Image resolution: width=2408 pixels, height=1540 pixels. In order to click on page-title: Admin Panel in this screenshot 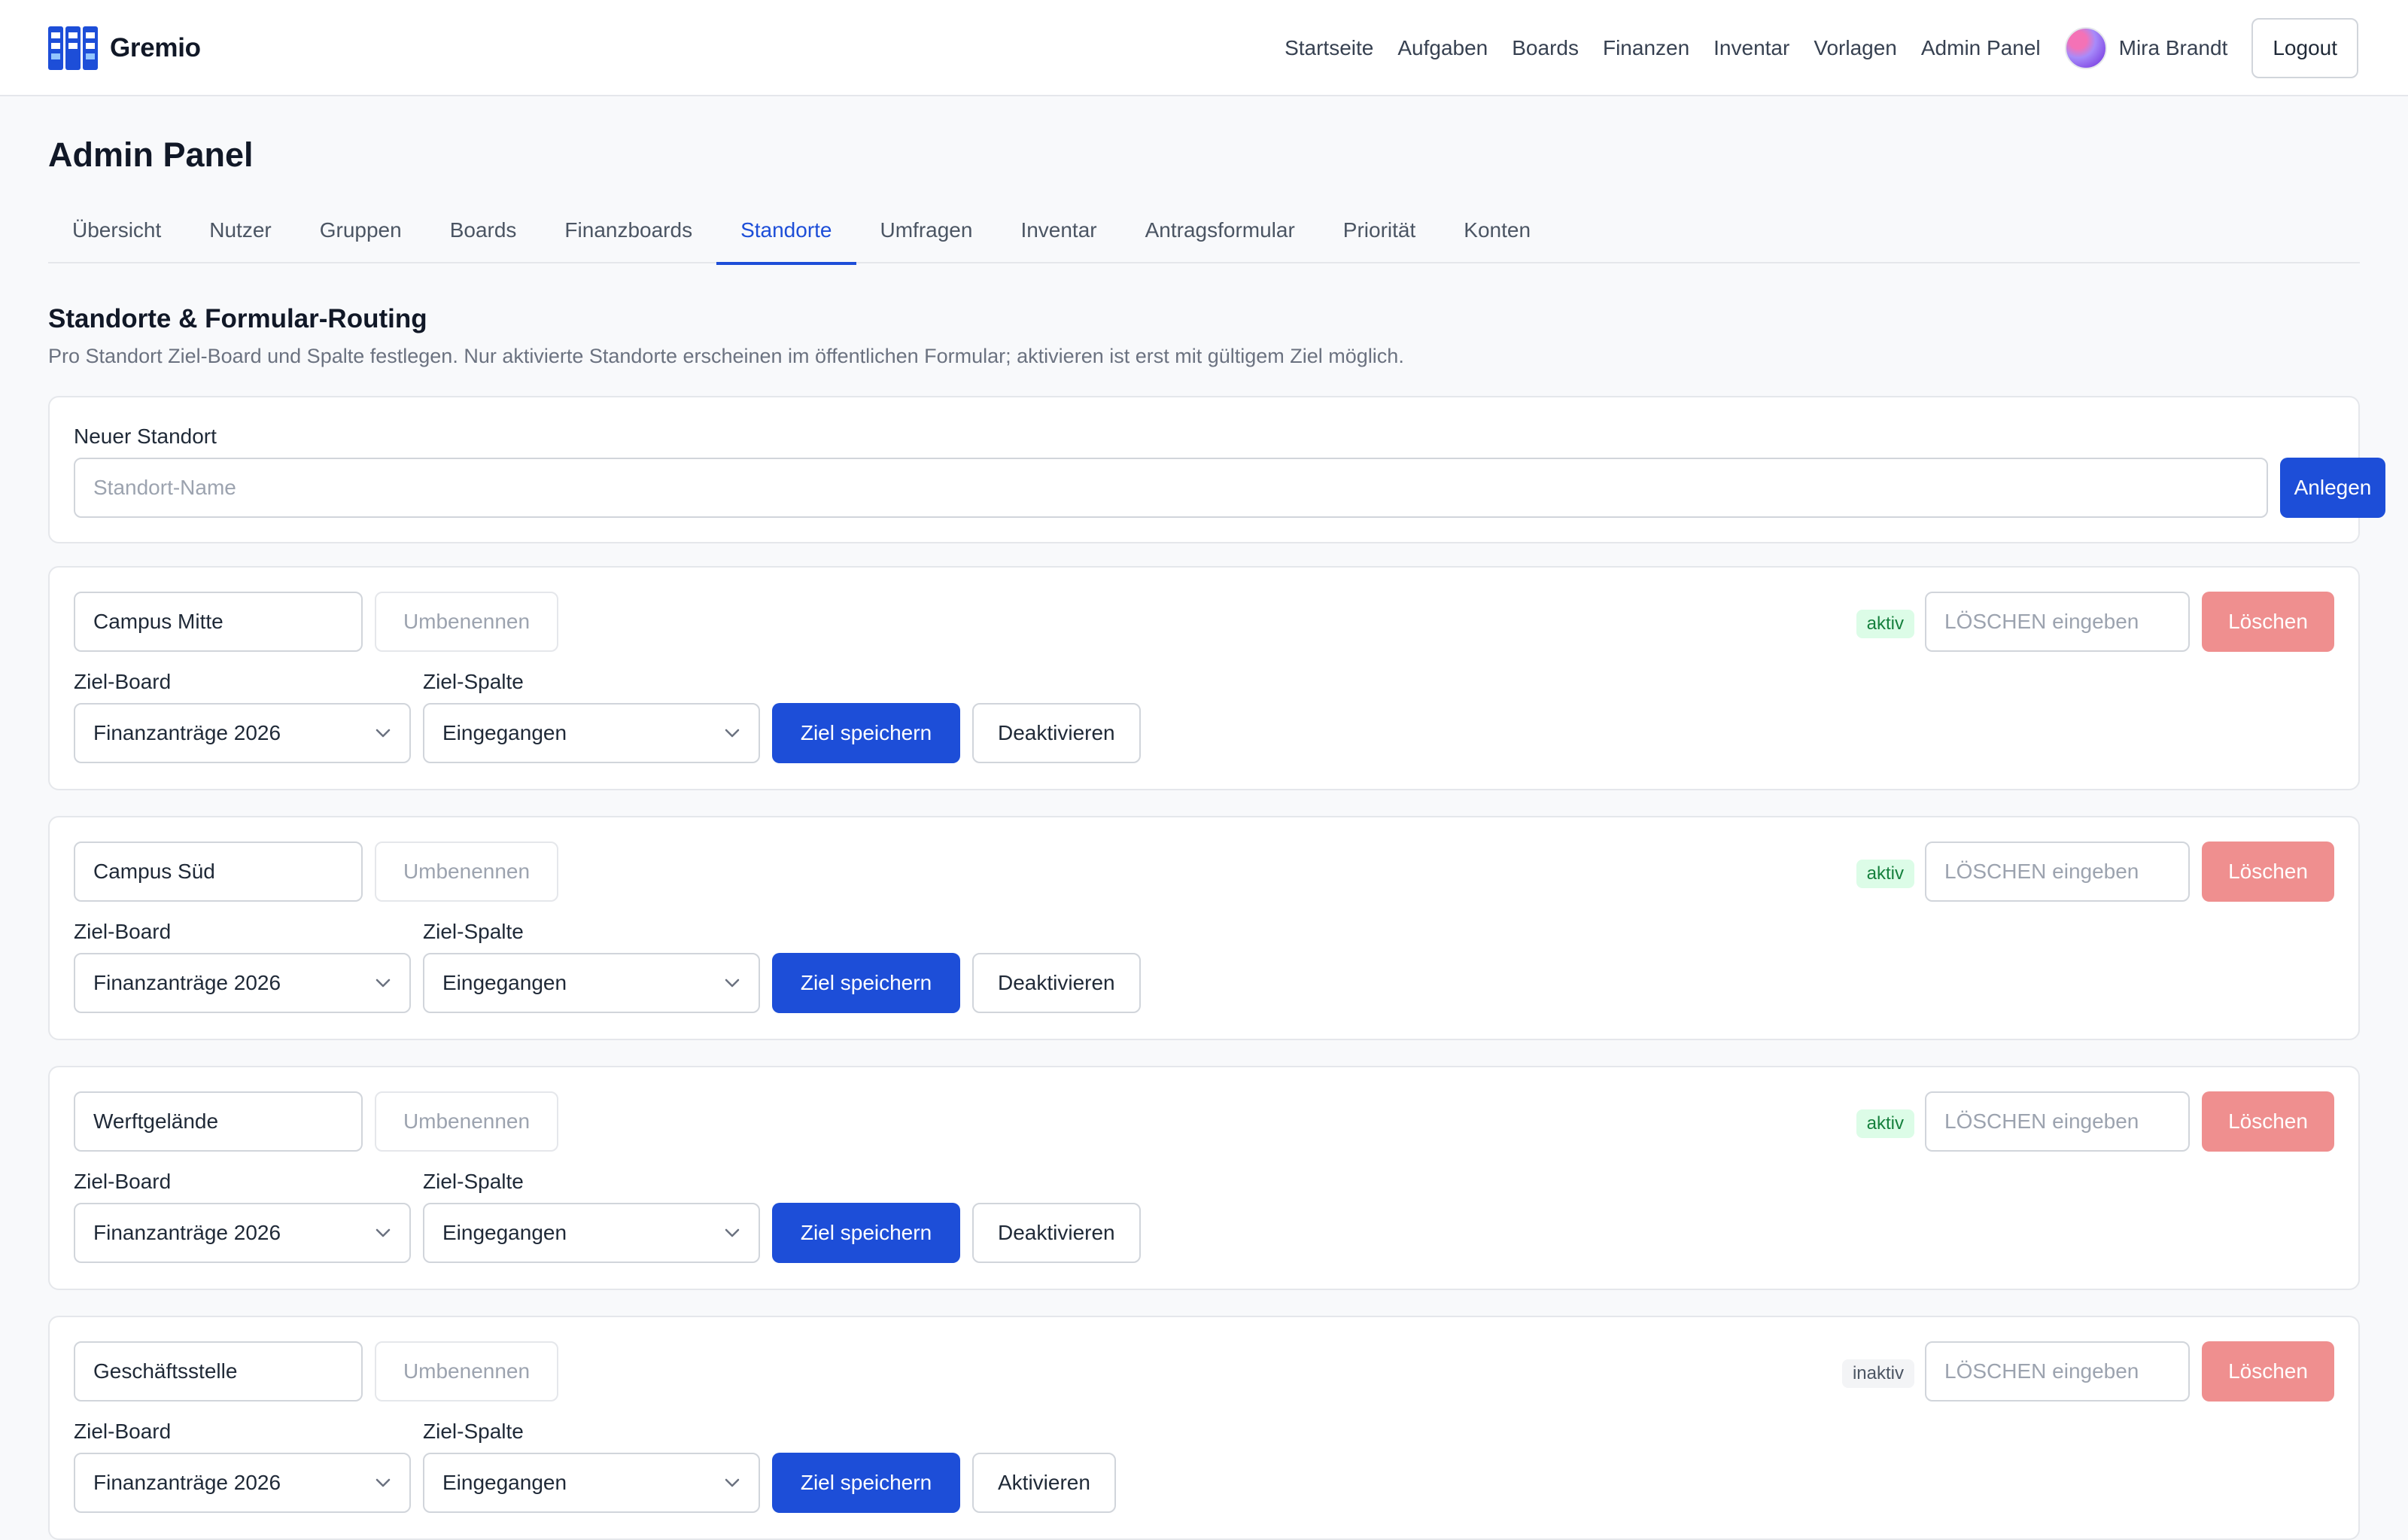, I will do `click(151, 154)`.